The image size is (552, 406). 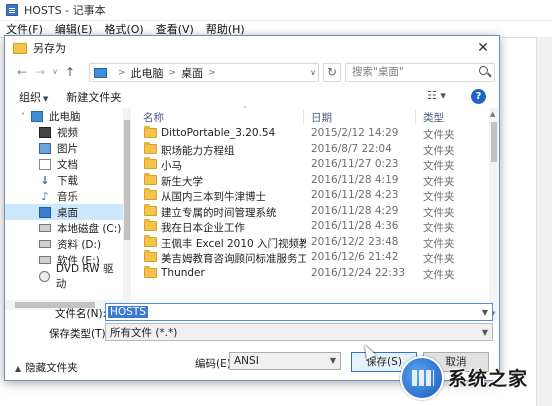 What do you see at coordinates (192, 73) in the screenshot?
I see `breadcrumb-desktop: 桌面` at bounding box center [192, 73].